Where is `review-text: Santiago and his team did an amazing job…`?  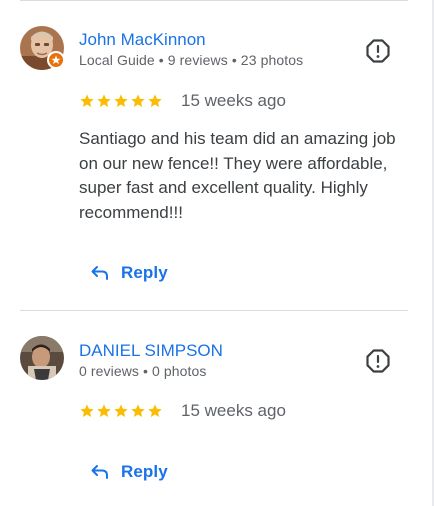 review-text: Santiago and his team did an amazing job… is located at coordinates (237, 175).